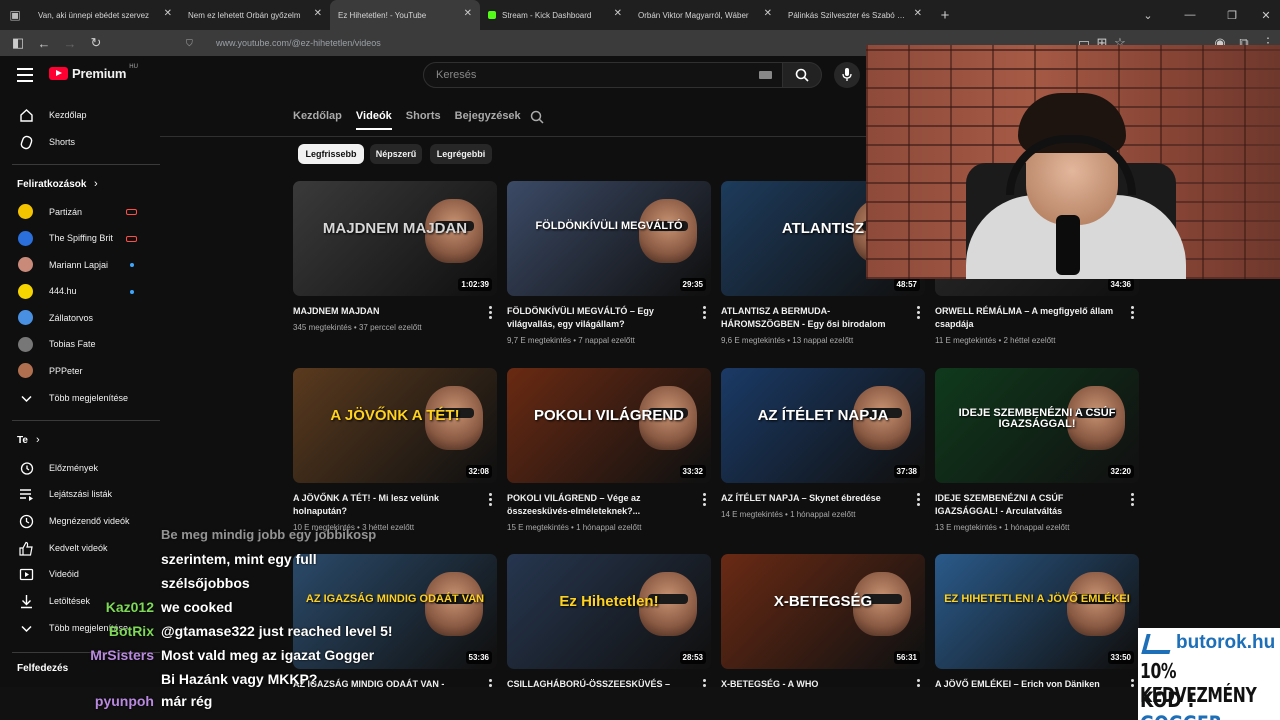 Image resolution: width=1280 pixels, height=720 pixels. What do you see at coordinates (80, 114) in the screenshot?
I see `sidebar-item: Kezdőlap` at bounding box center [80, 114].